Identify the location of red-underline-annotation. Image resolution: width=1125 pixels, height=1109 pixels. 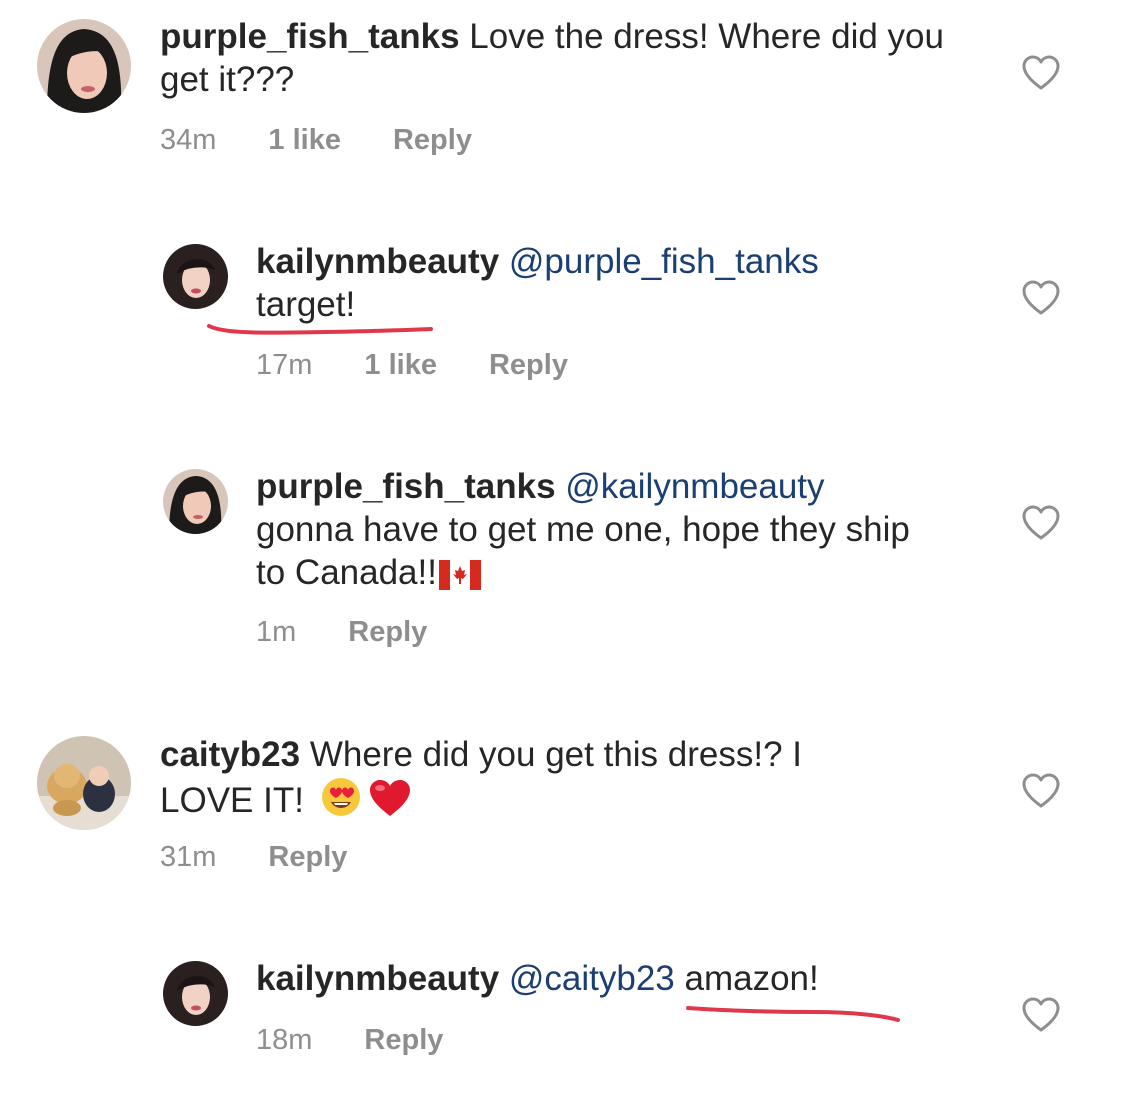
(793, 1014).